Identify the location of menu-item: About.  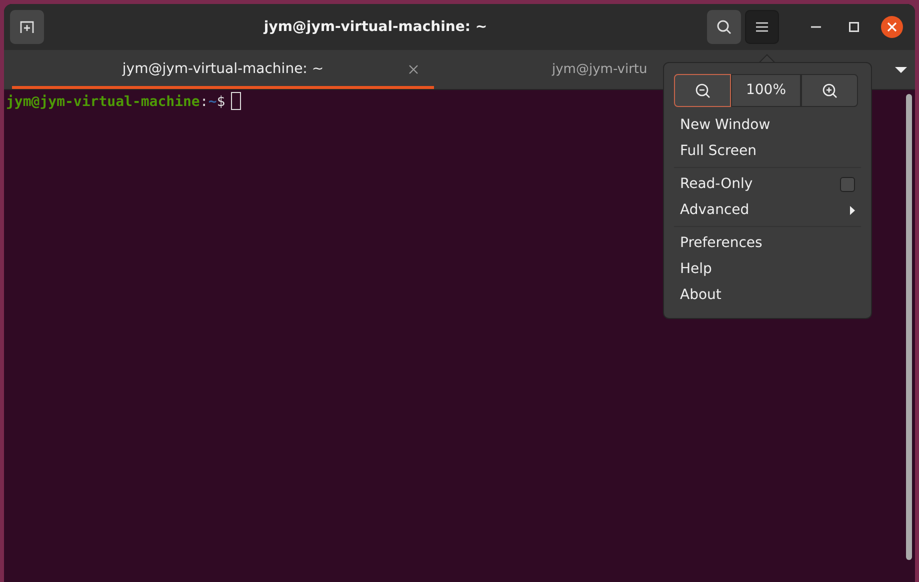
(767, 295).